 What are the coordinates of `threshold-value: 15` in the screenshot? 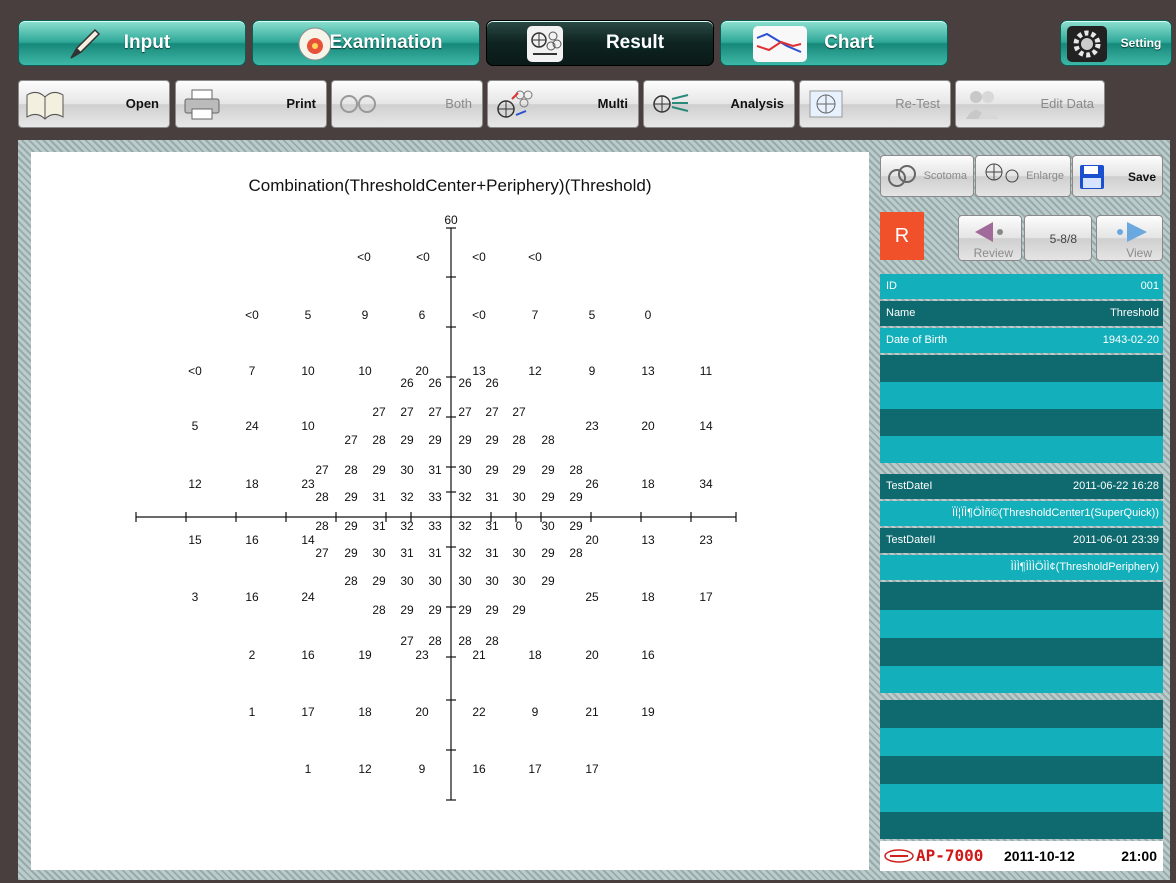 It's located at (195, 540).